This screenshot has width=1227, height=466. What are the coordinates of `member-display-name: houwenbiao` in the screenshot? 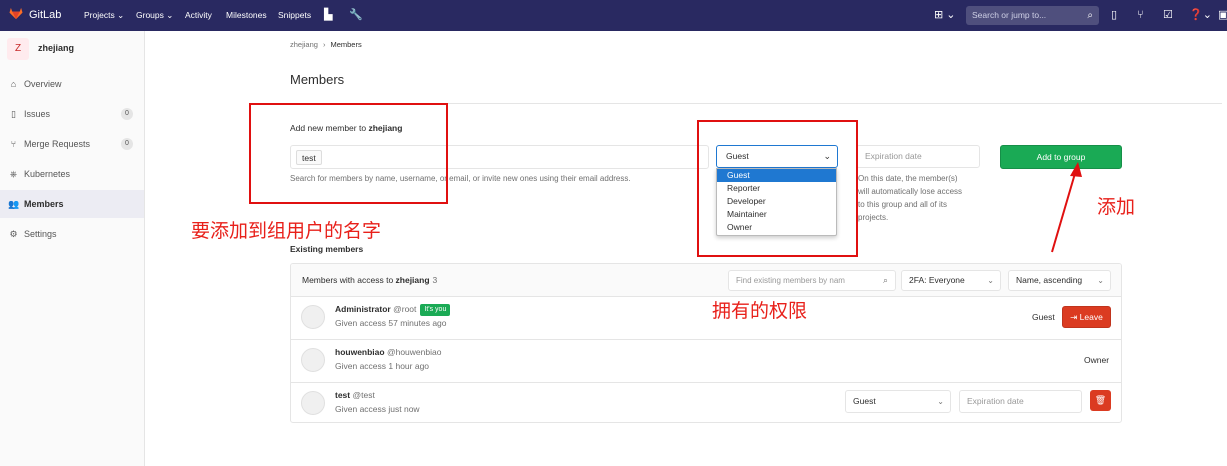 It's located at (360, 352).